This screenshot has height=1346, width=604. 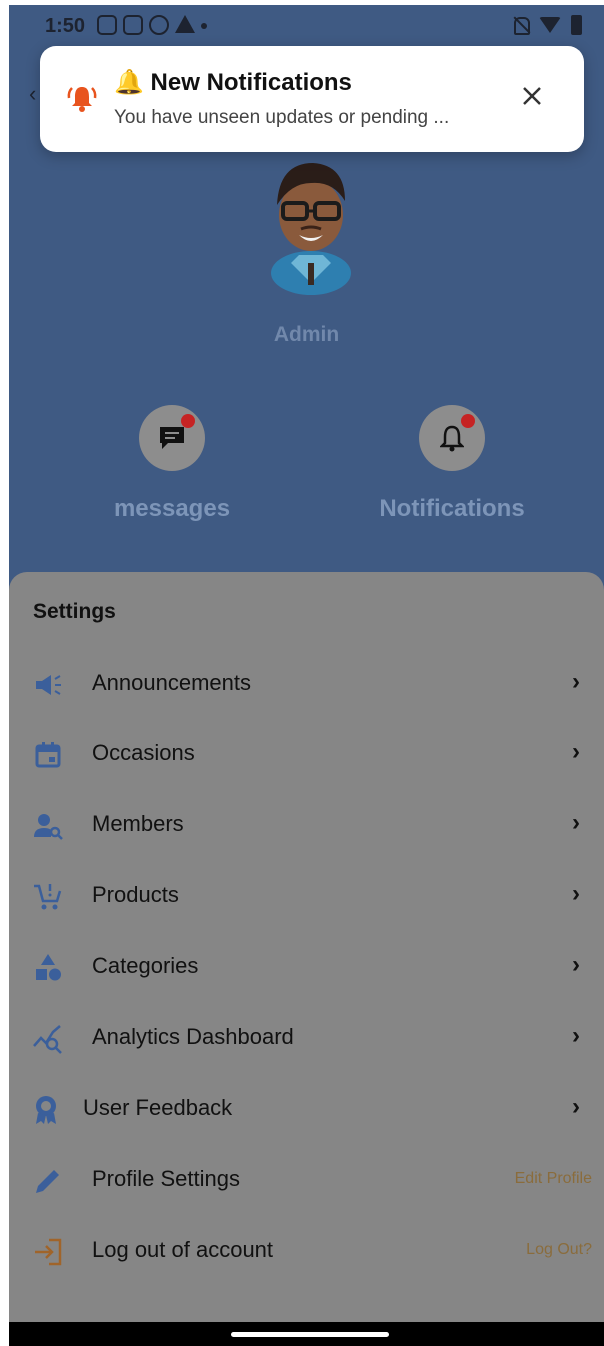 I want to click on badge-icon, so click(x=46, y=1110).